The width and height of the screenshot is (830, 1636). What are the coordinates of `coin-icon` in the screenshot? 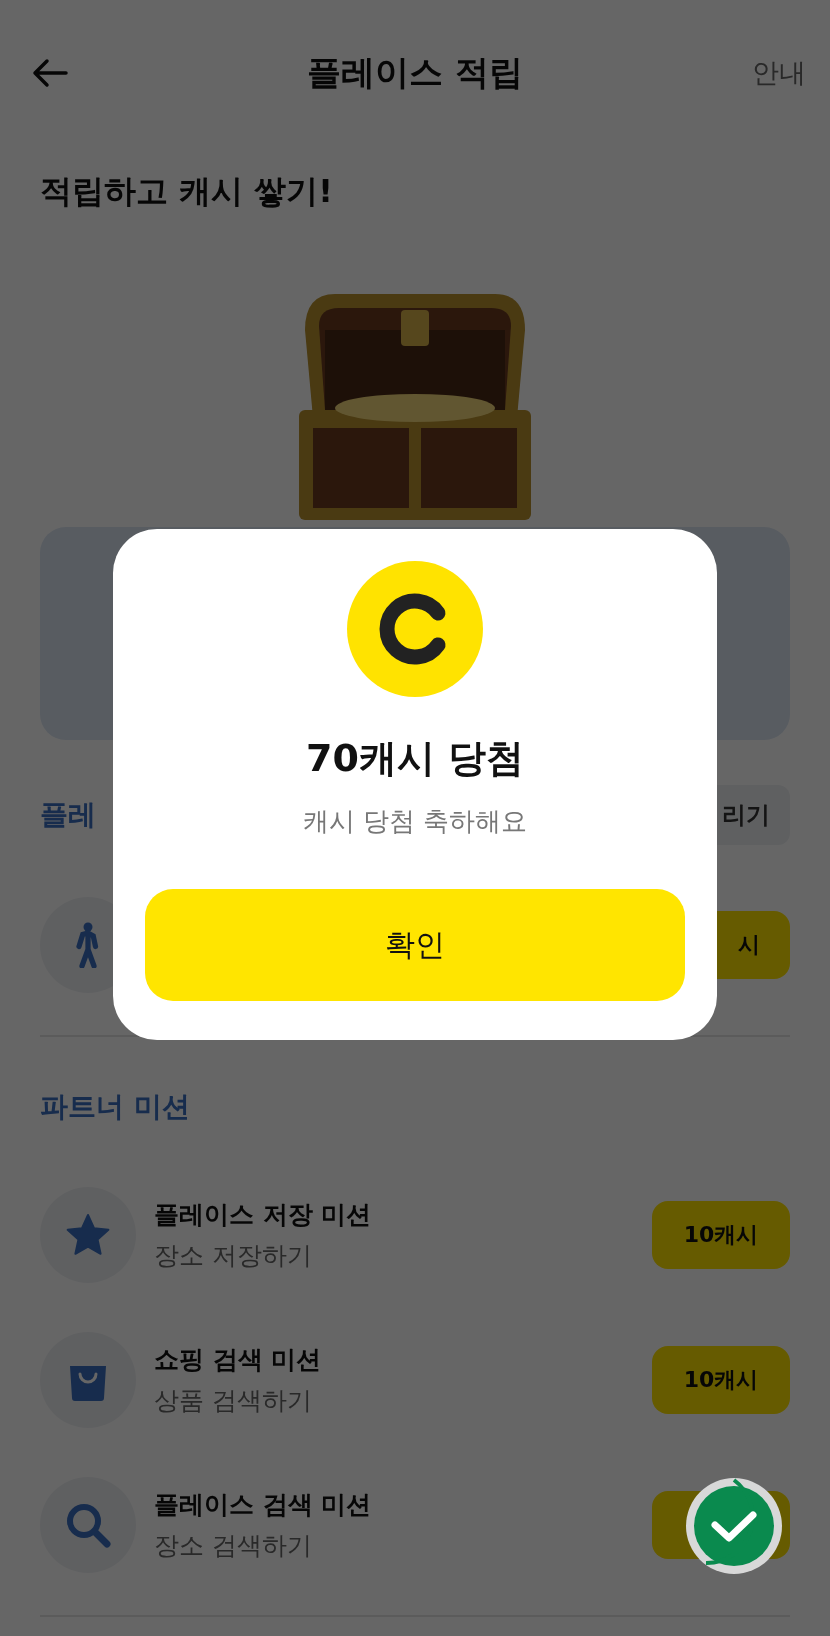 It's located at (415, 629).